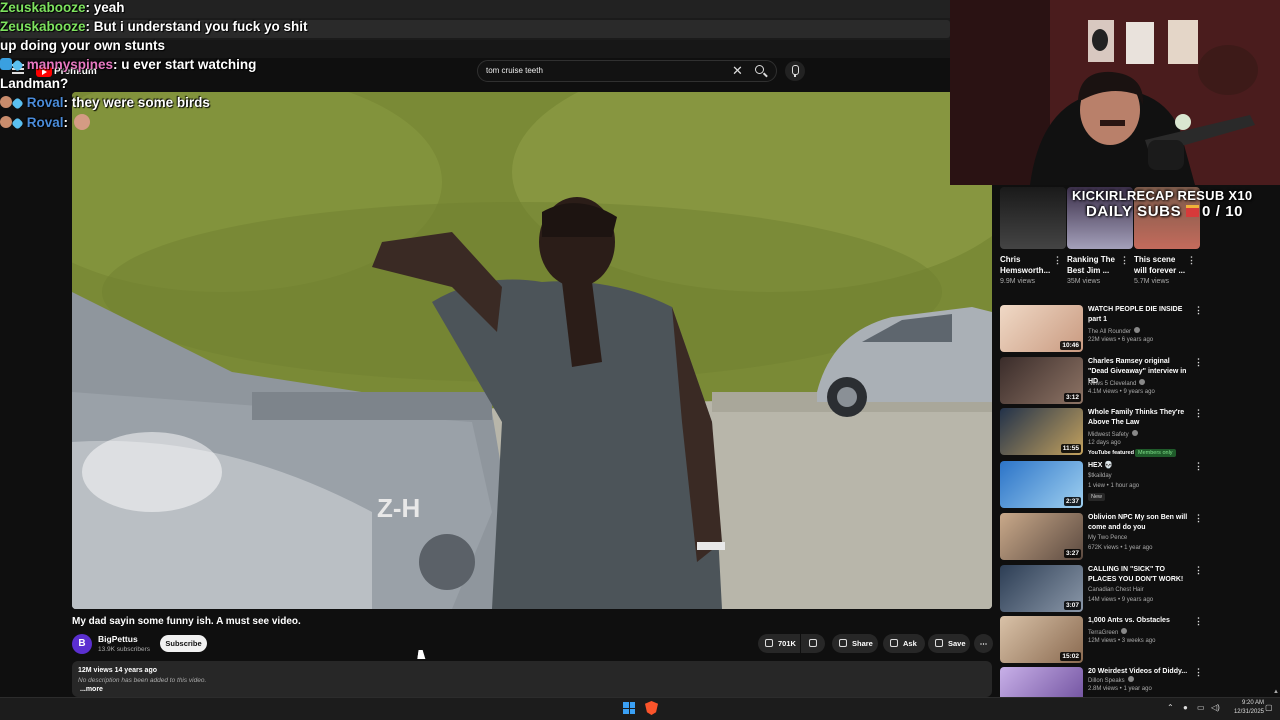 Image resolution: width=1280 pixels, height=720 pixels. I want to click on share-icon, so click(843, 643).